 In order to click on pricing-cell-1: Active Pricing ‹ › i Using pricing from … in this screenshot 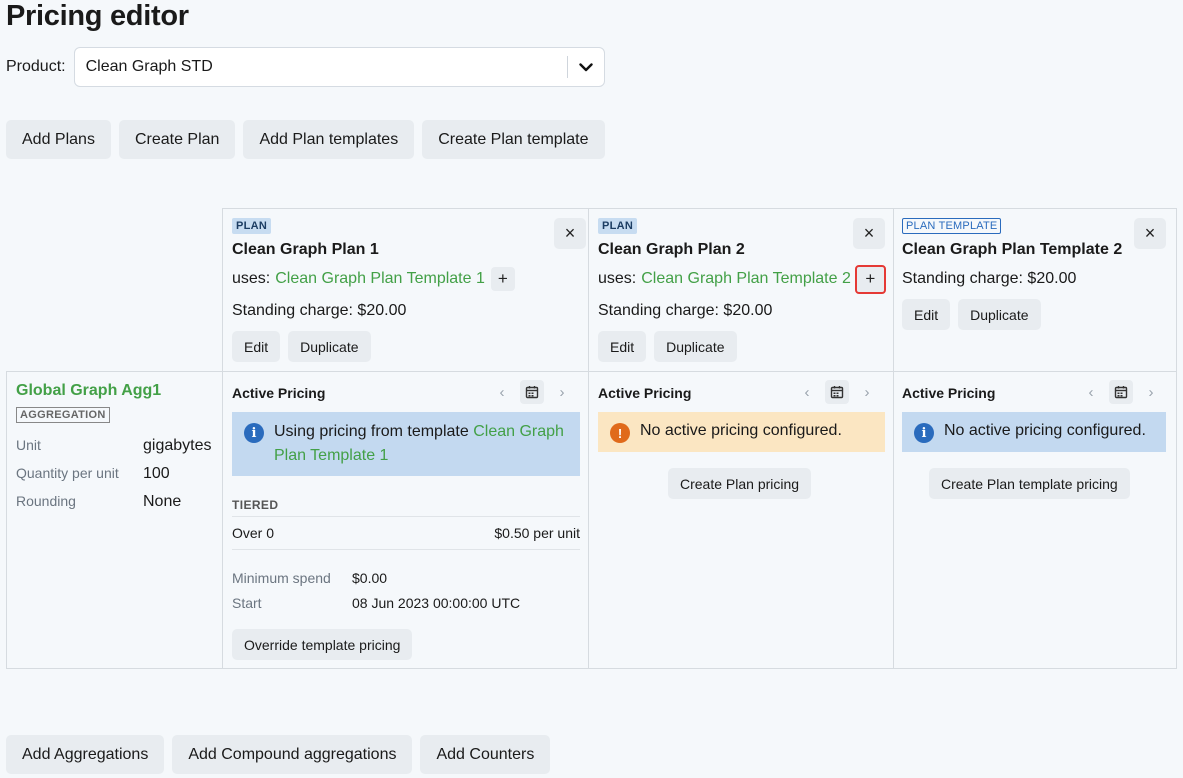, I will do `click(405, 520)`.